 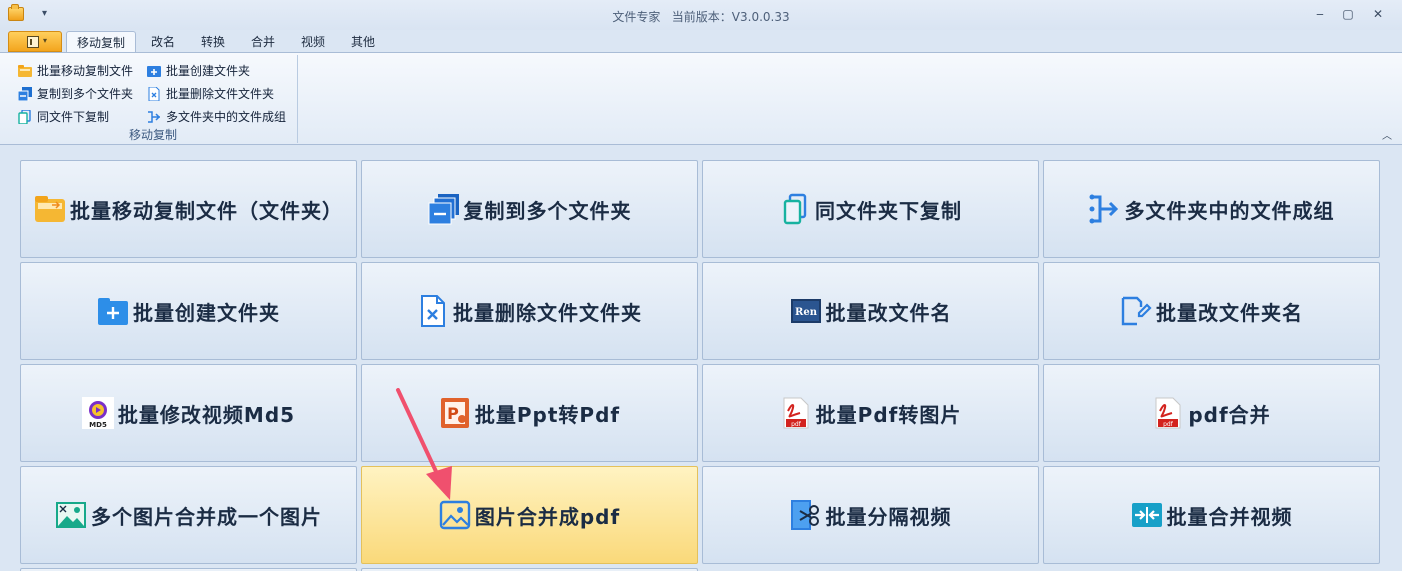 I want to click on collapse-ribbon-icon: ︿, so click(x=1387, y=134).